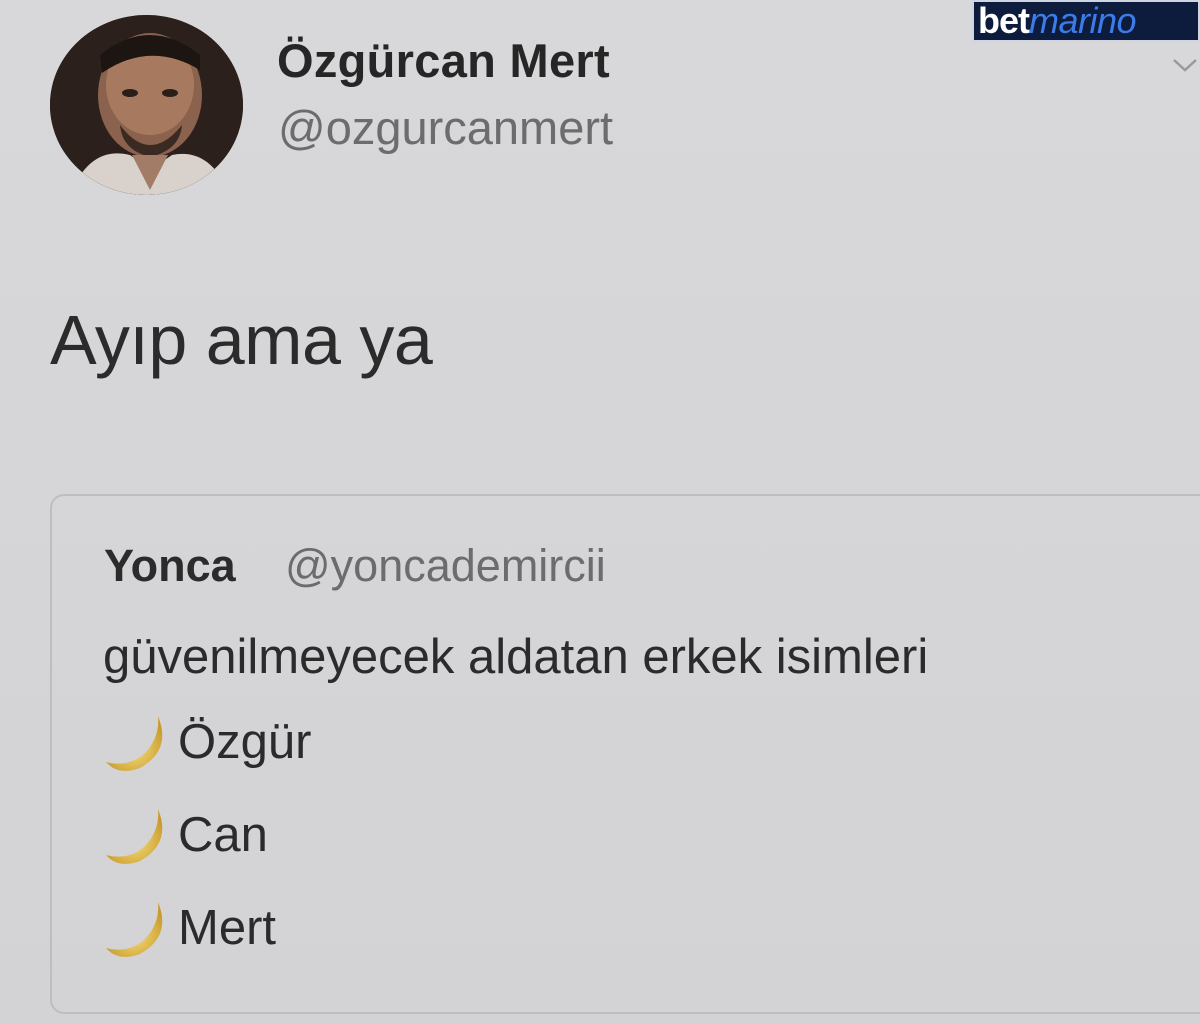  Describe the element at coordinates (241, 340) in the screenshot. I see `tweet-text: Ayıp ama ya` at that location.